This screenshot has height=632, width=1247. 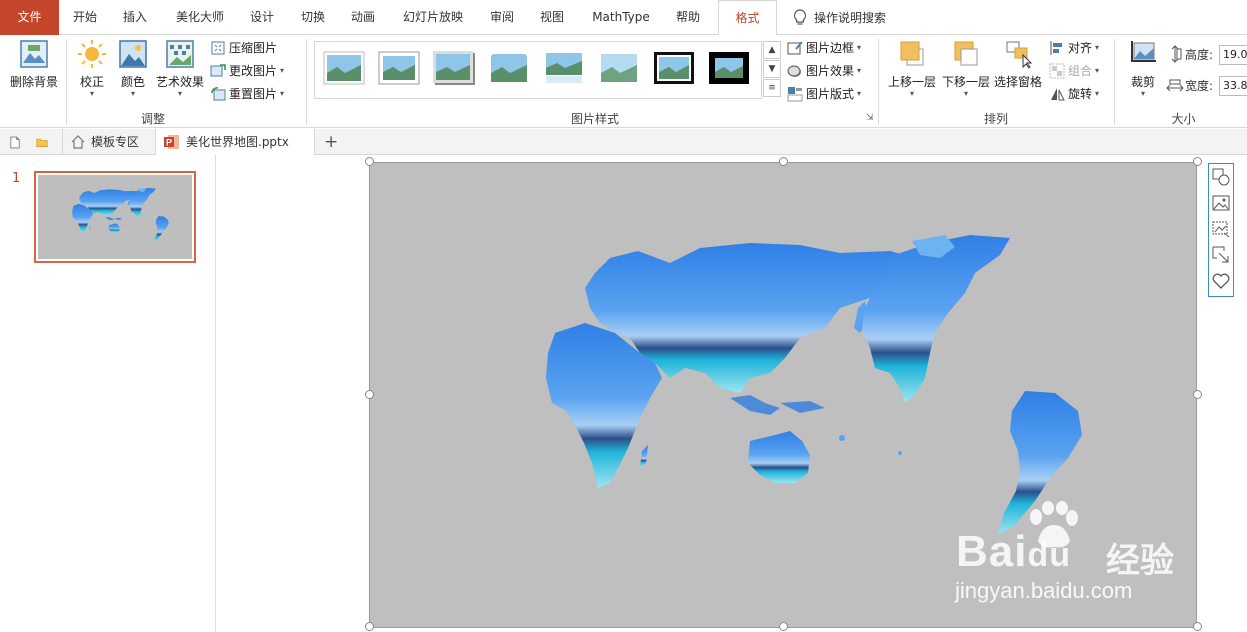 What do you see at coordinates (78, 142) in the screenshot?
I see `home-icon` at bounding box center [78, 142].